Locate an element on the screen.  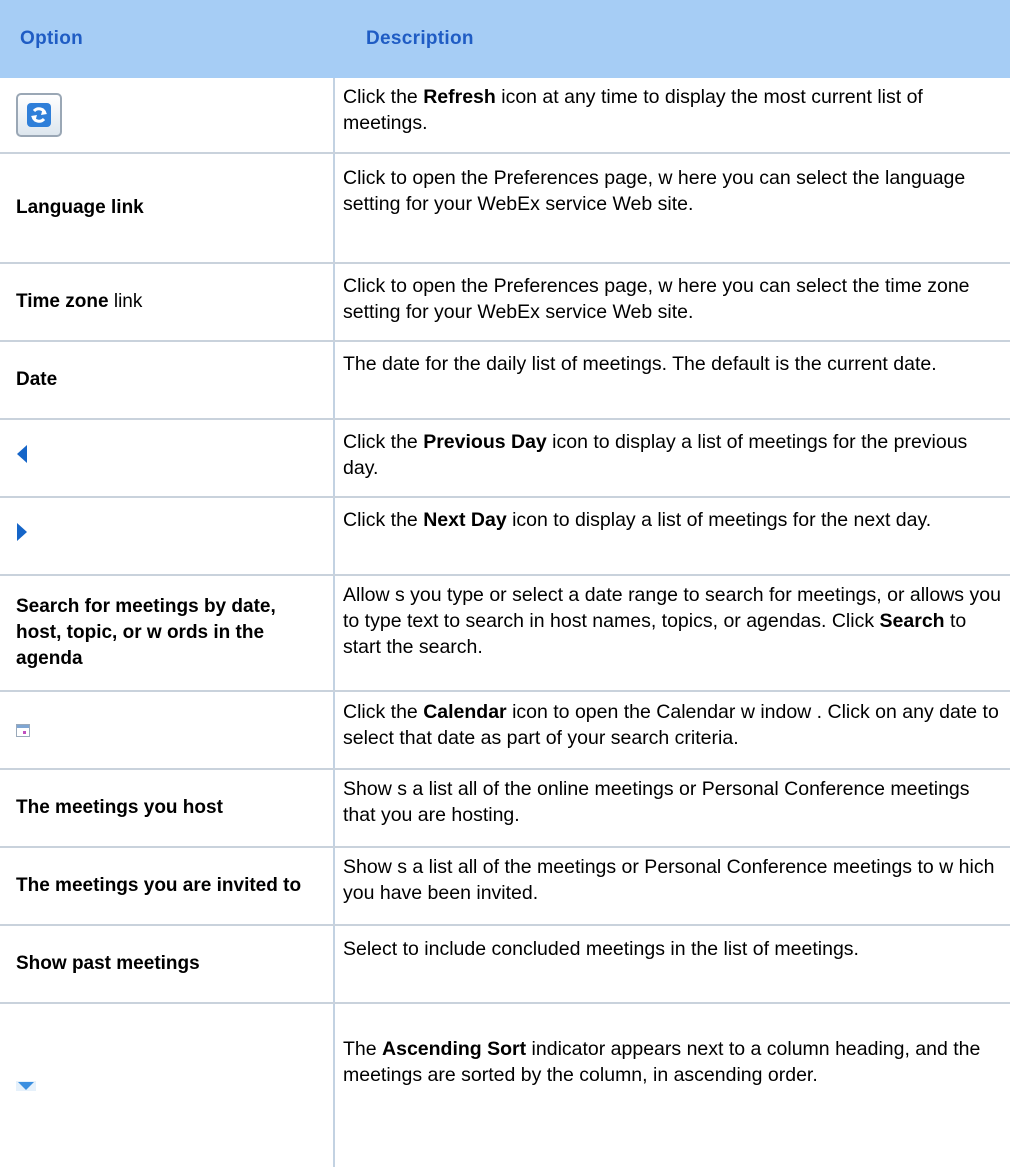
option-label: Date is located at coordinates (36, 380).